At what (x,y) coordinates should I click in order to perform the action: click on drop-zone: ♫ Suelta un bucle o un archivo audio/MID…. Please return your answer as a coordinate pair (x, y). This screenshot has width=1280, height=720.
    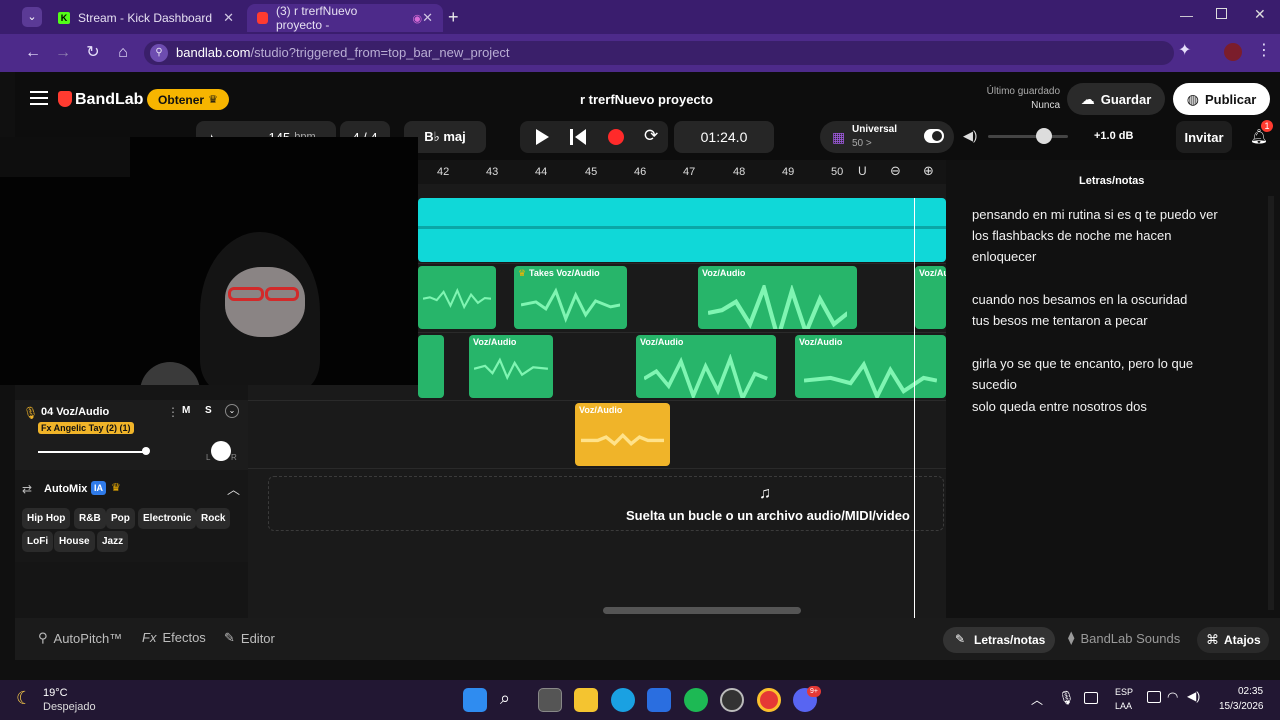
    Looking at the image, I should click on (606, 503).